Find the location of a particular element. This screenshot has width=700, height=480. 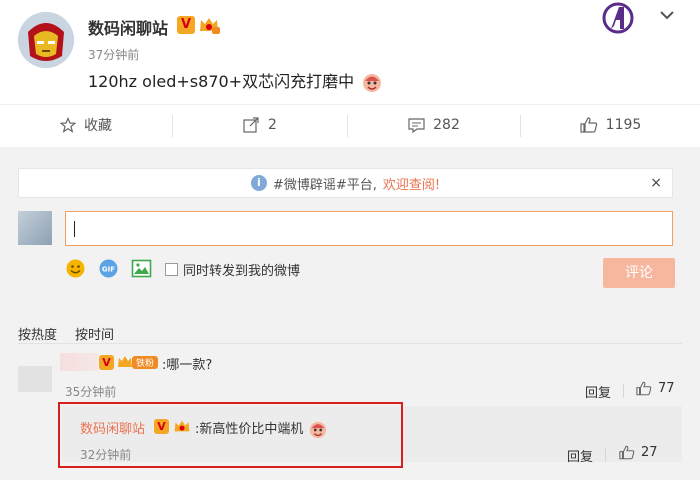

image-icon is located at coordinates (141, 268).